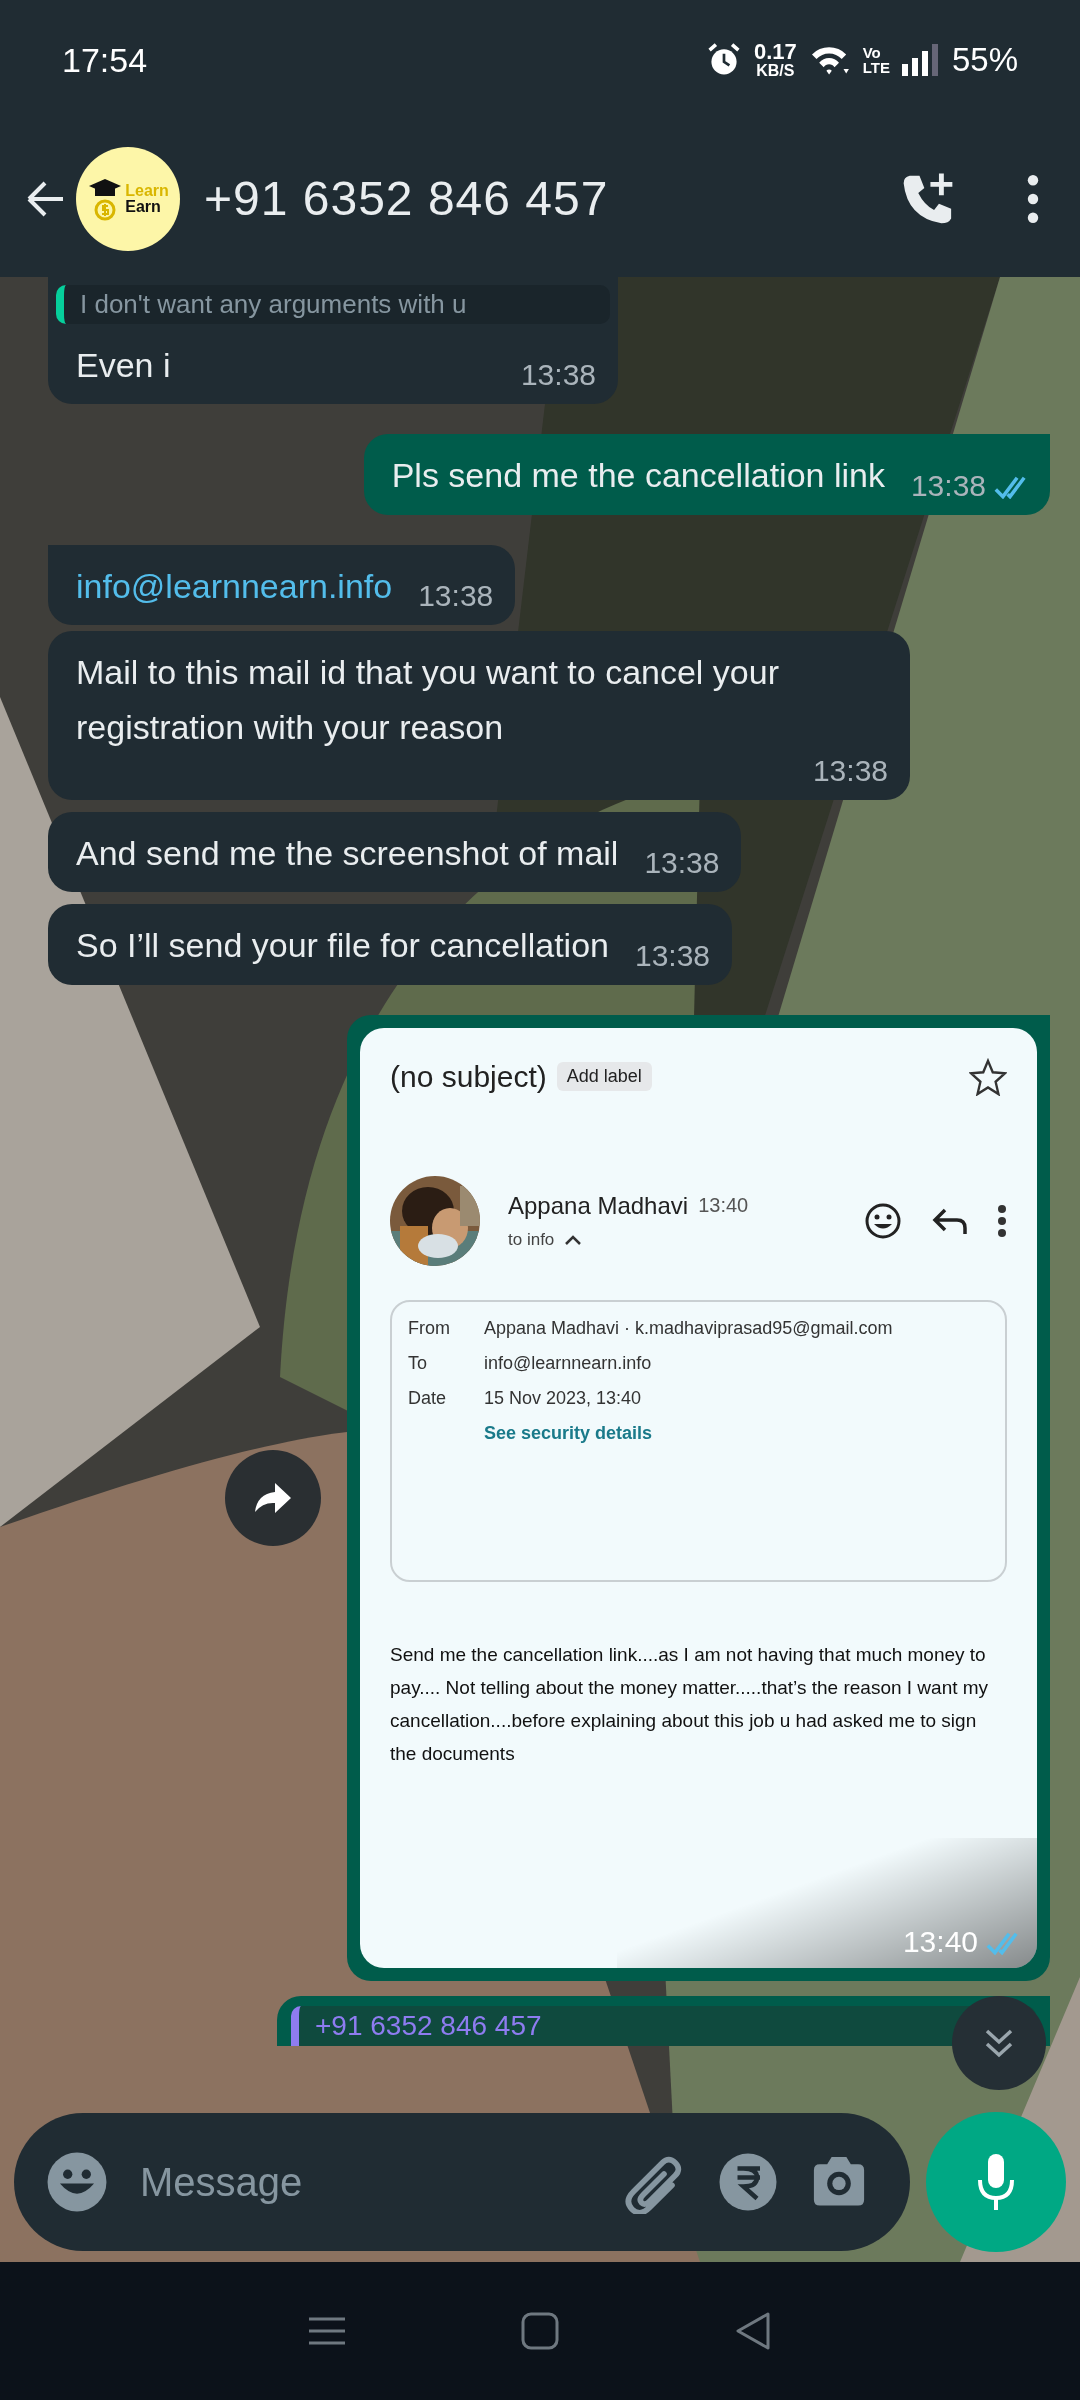  What do you see at coordinates (428, 1398) in the screenshot?
I see `detail-label: Date` at bounding box center [428, 1398].